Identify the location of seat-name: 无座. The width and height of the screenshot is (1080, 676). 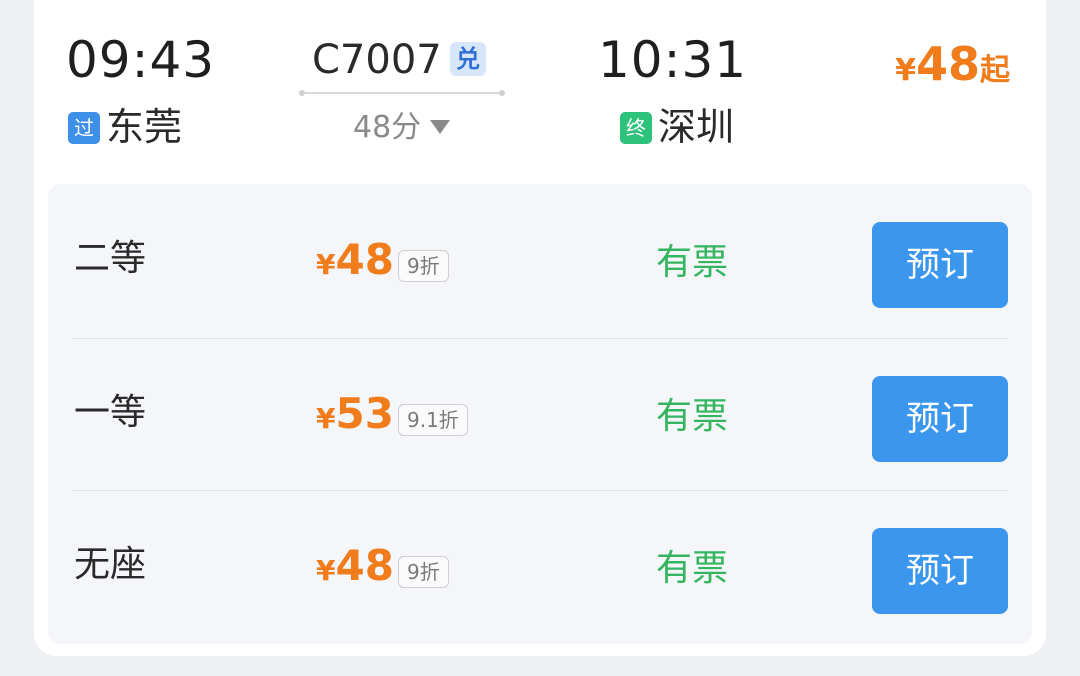
(110, 564).